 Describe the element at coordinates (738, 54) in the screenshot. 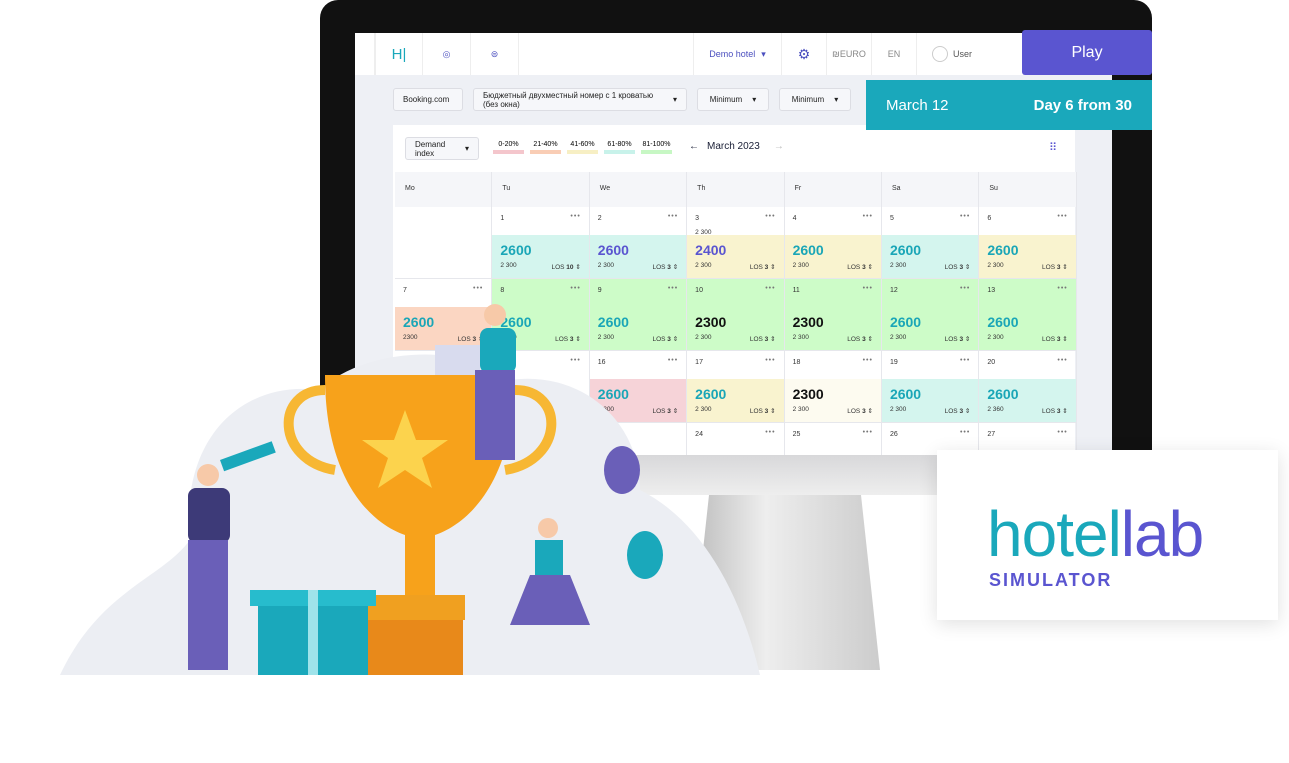

I see `hotel-select: Demo hotel ▾` at that location.